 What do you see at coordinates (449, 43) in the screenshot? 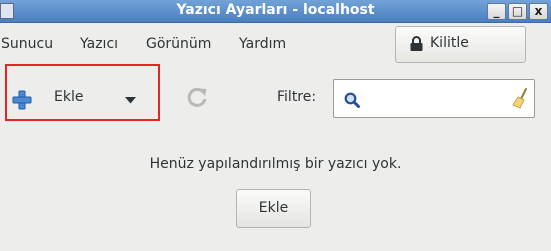
I see `lock-button-label: Kilitle` at bounding box center [449, 43].